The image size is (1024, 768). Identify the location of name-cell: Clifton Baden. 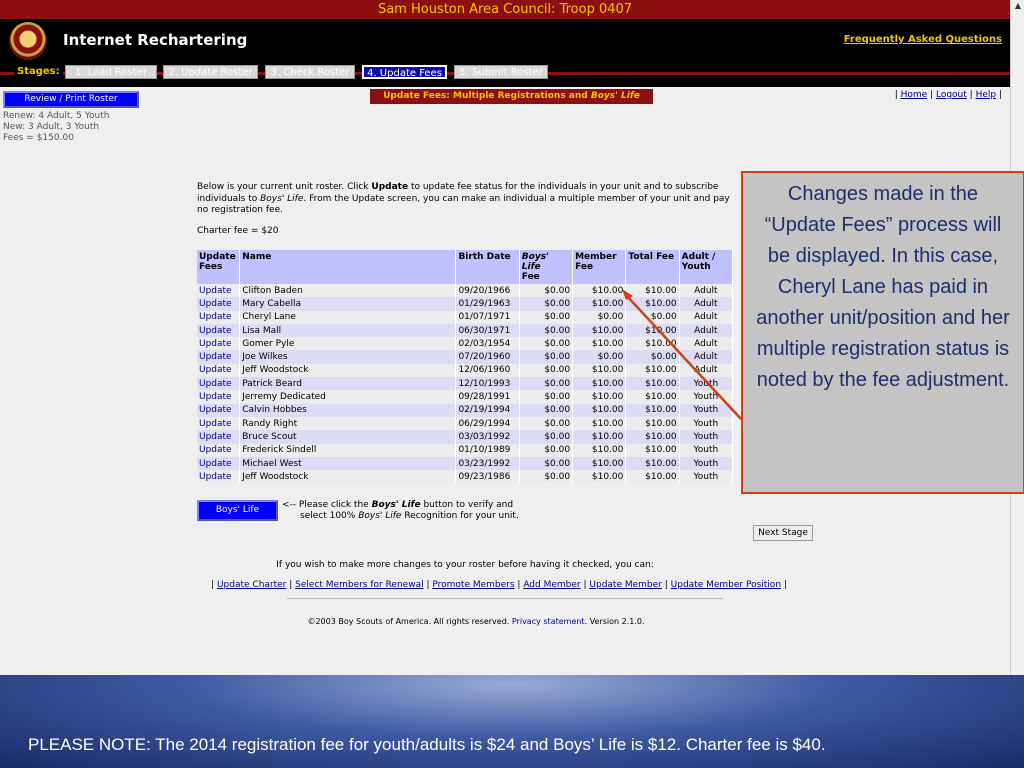
(348, 291).